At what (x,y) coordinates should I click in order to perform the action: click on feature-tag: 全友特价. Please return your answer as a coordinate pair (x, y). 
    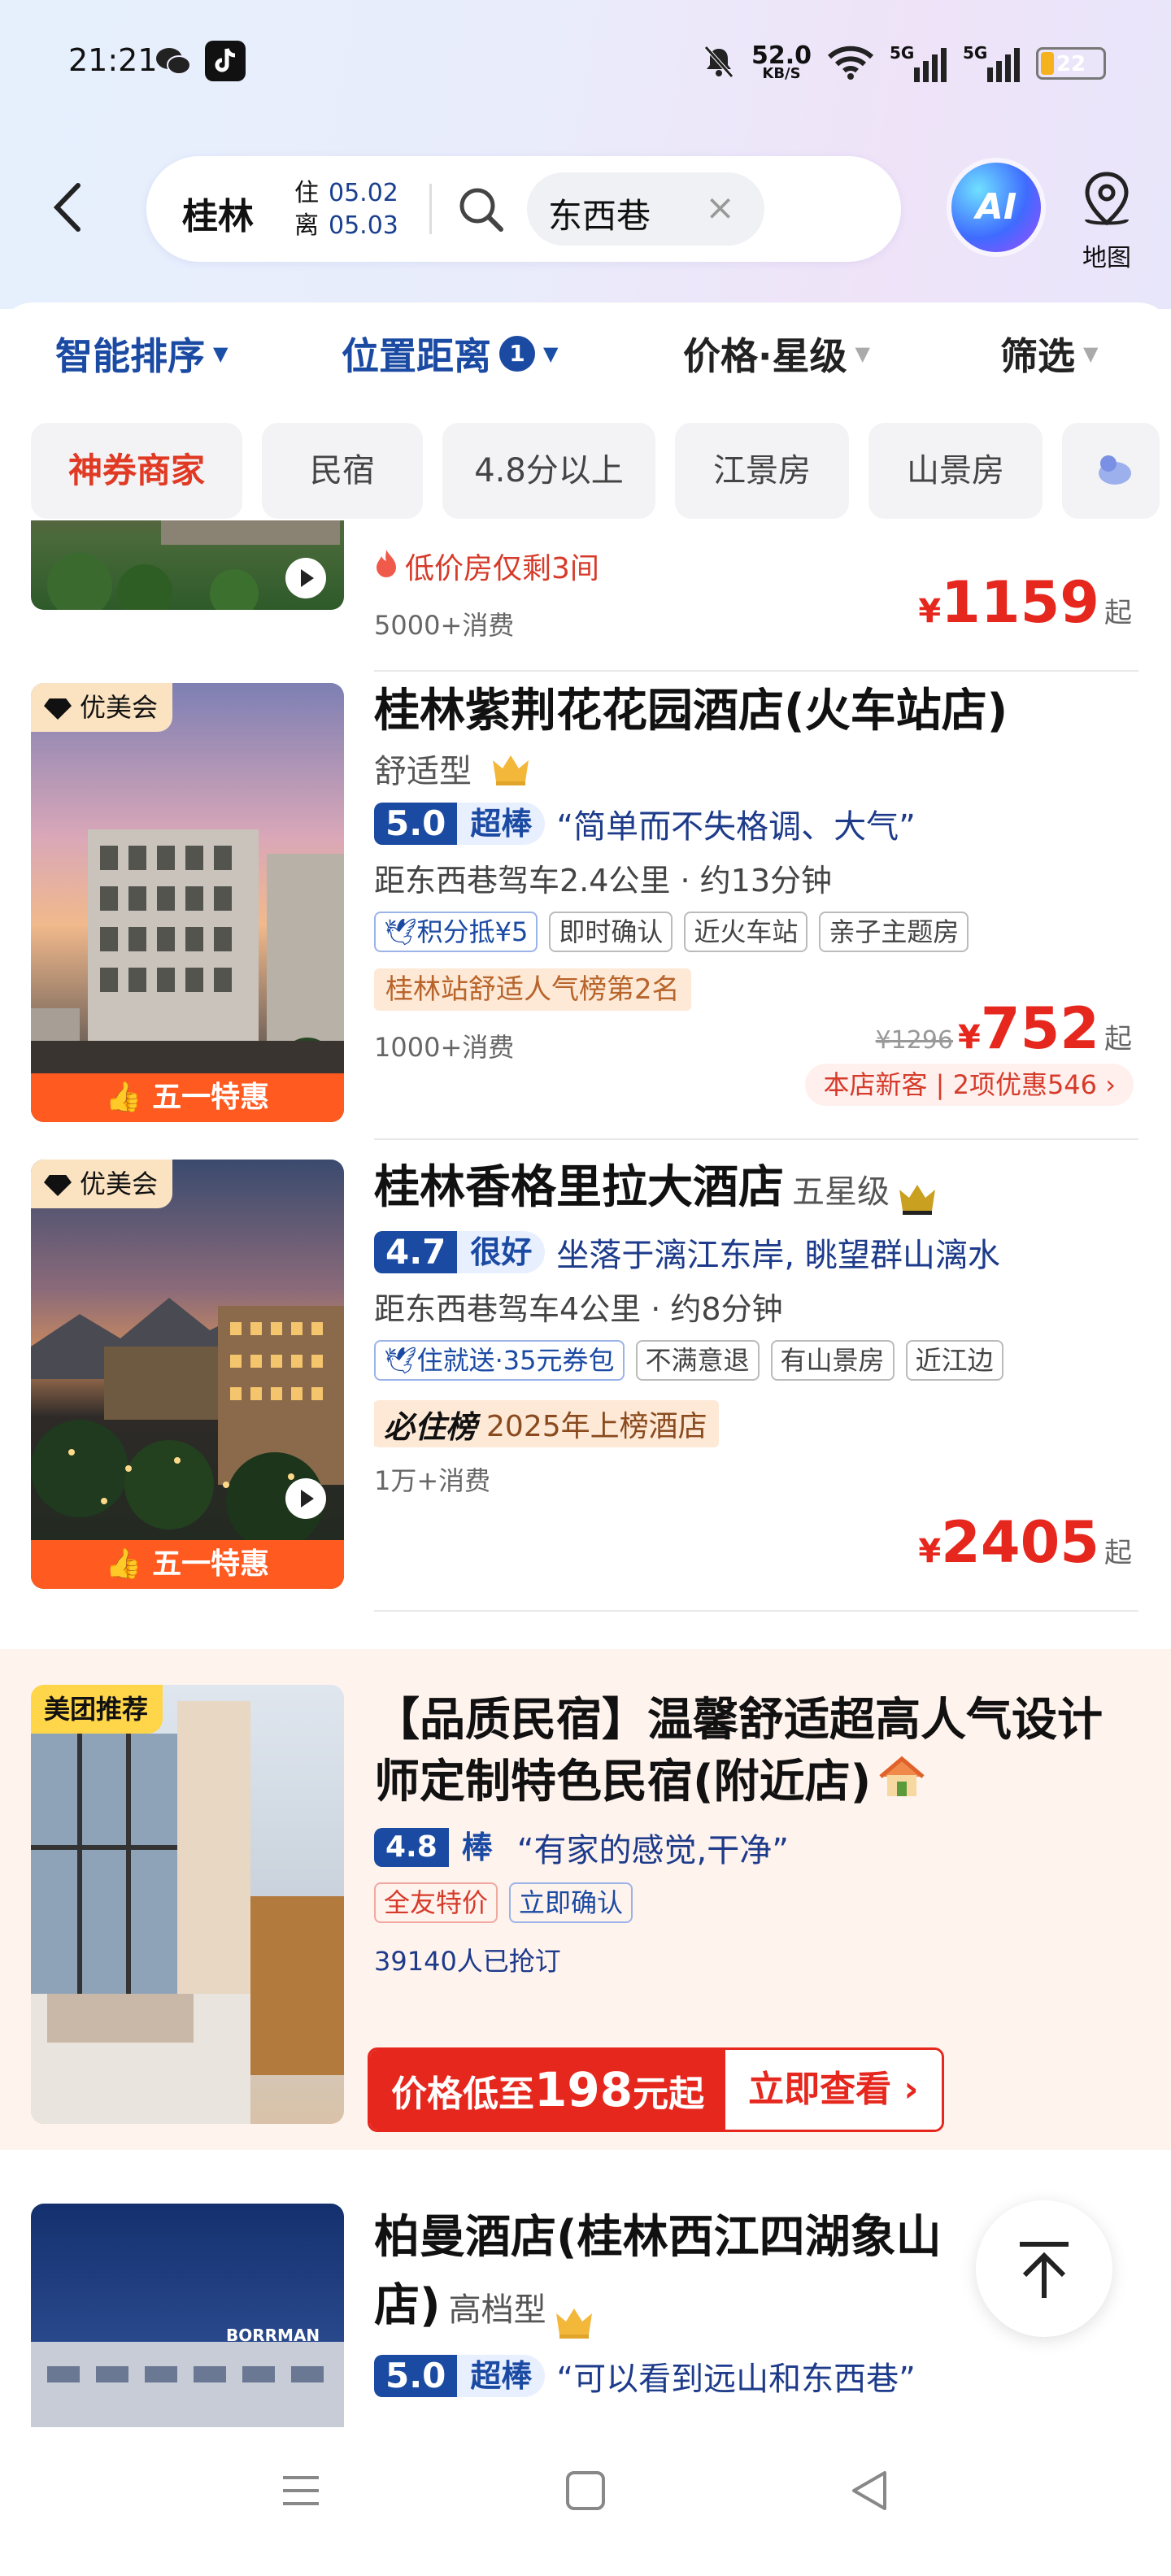
    Looking at the image, I should click on (436, 1903).